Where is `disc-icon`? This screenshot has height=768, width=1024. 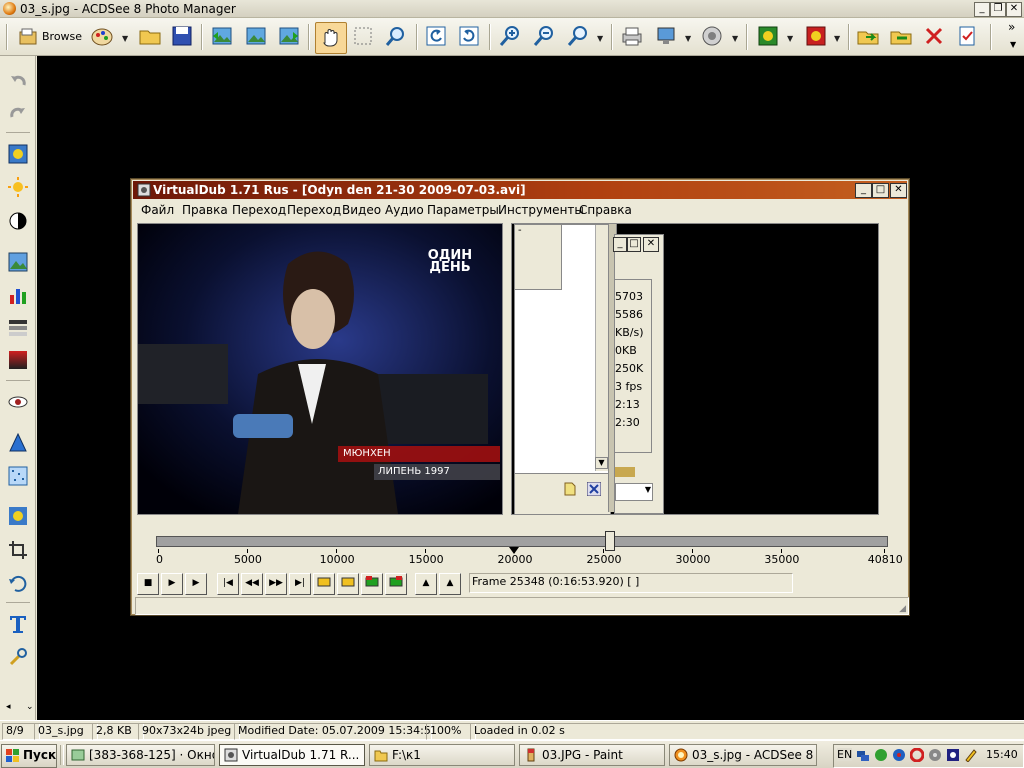 disc-icon is located at coordinates (935, 755).